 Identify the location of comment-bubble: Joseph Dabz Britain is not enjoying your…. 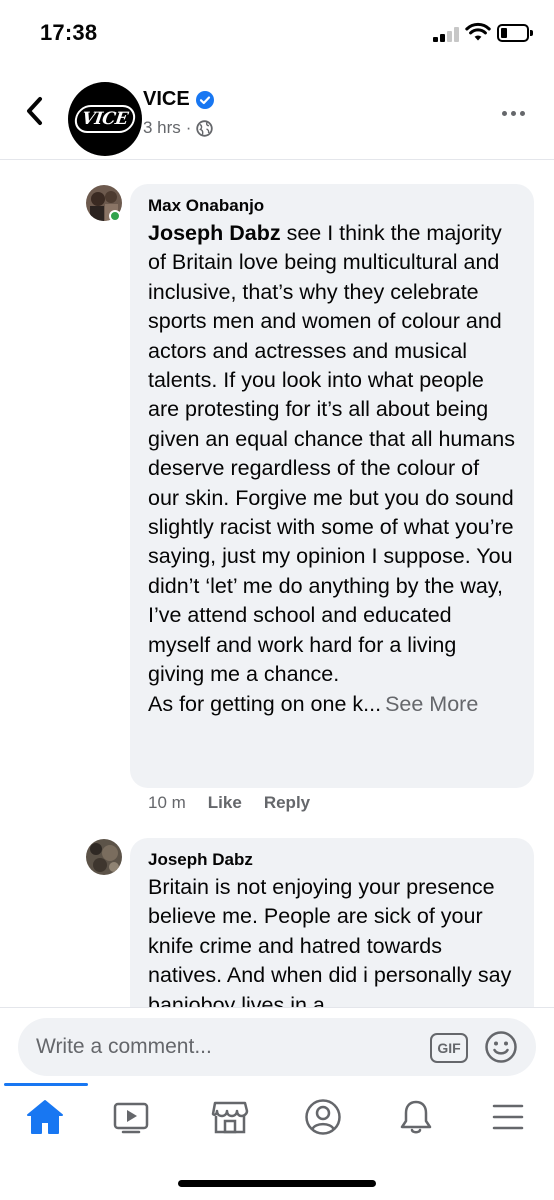
(332, 922).